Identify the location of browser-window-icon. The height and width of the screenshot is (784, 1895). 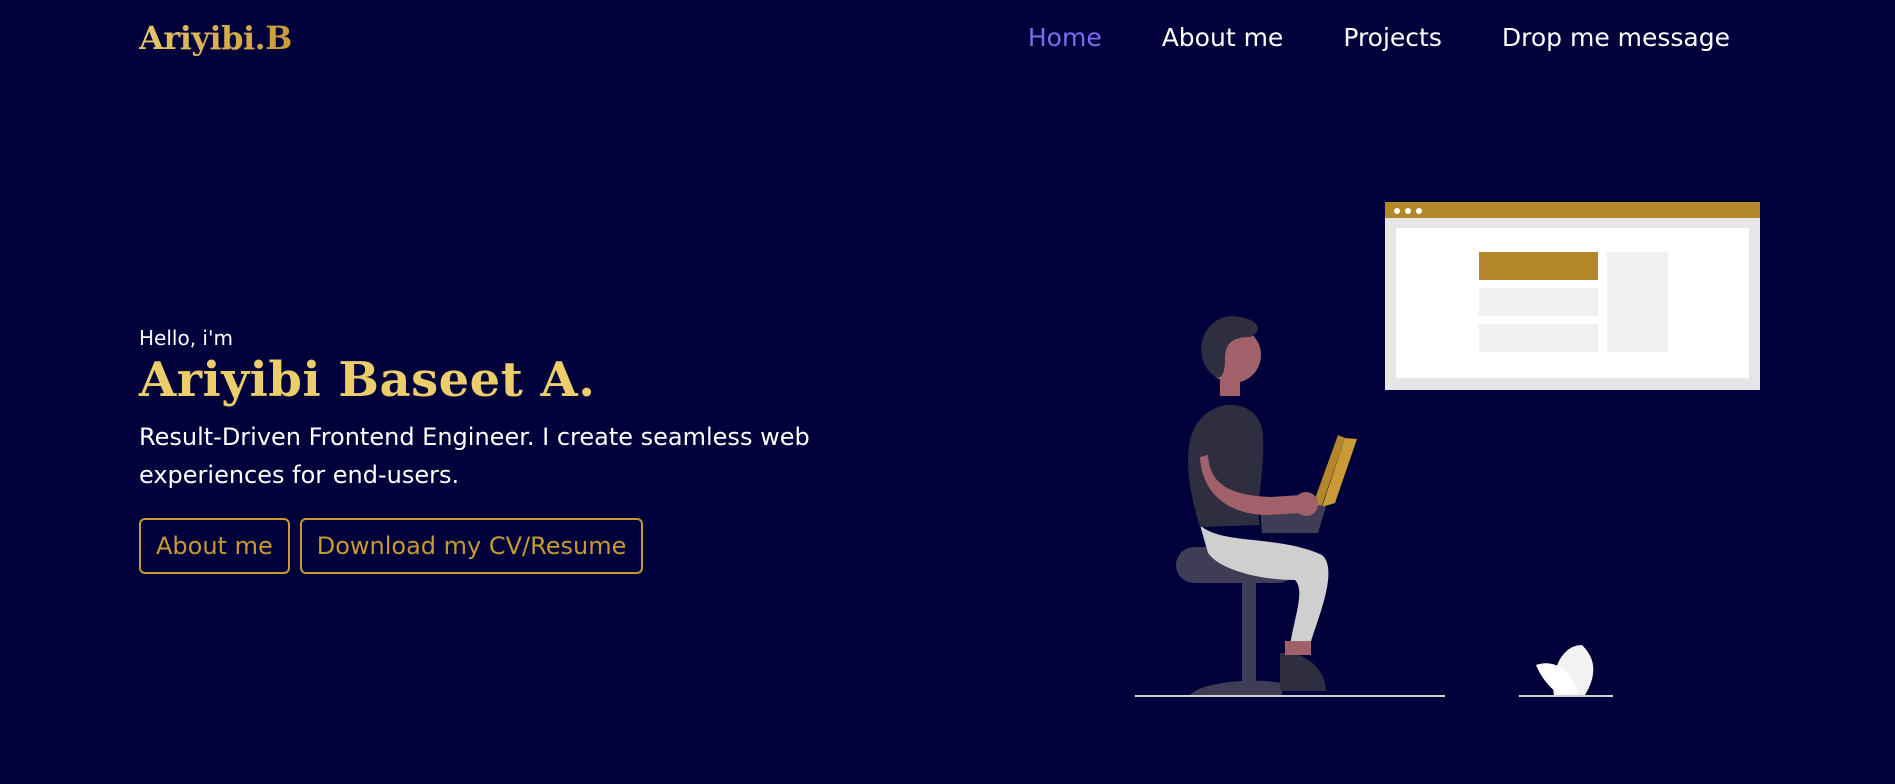
(1572, 296).